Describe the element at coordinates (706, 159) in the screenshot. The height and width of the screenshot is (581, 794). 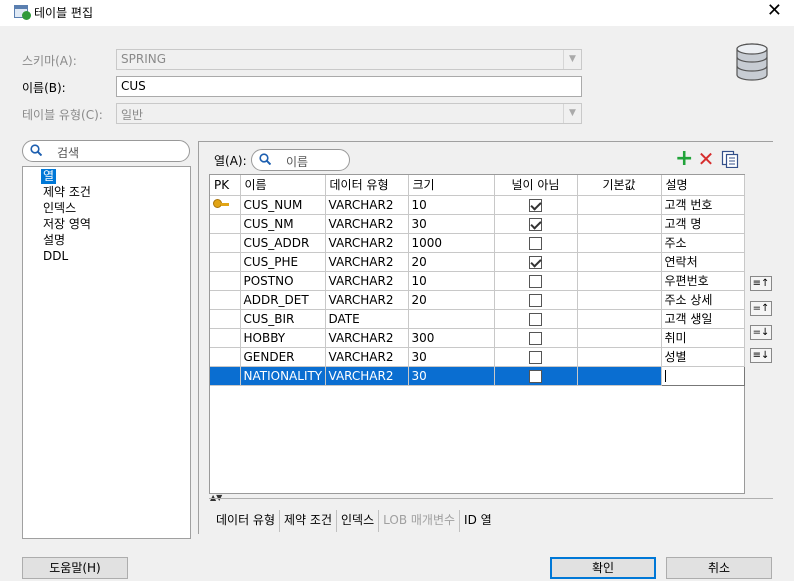
I see `delete-column-icon: ✕` at that location.